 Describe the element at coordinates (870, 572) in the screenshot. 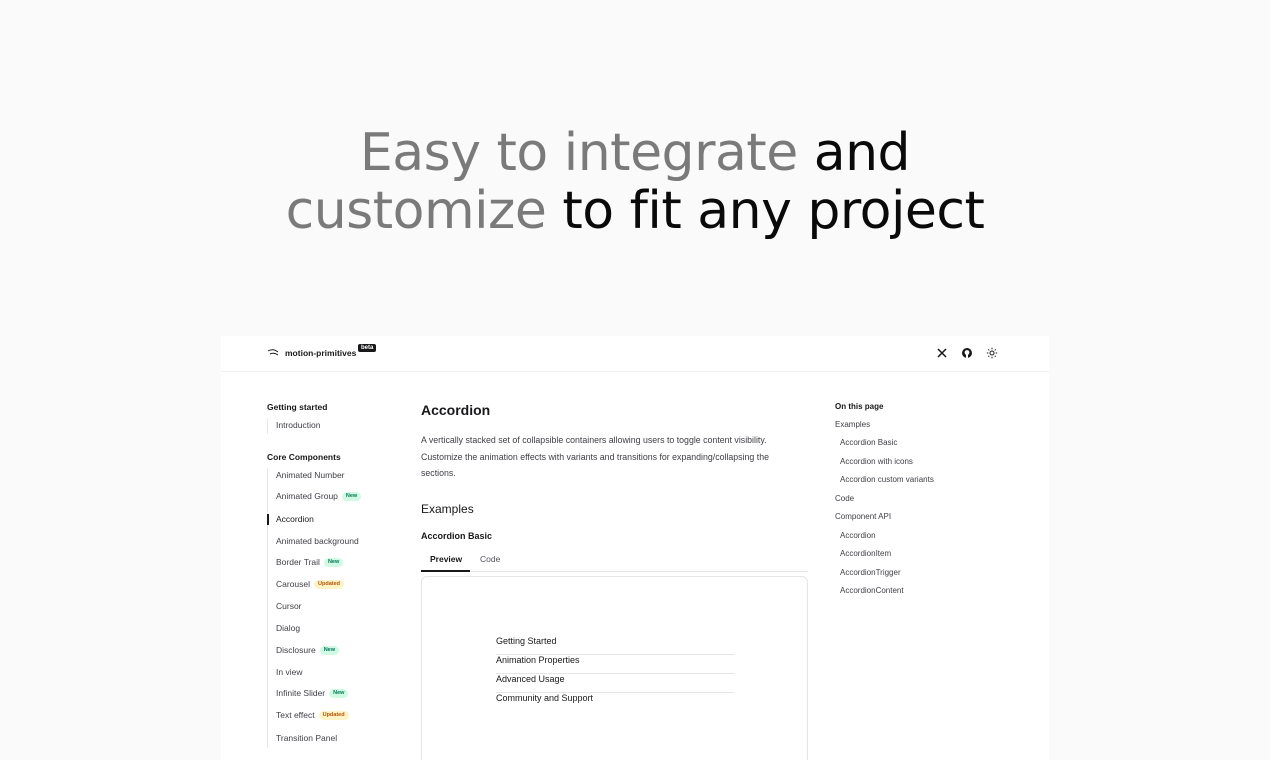

I see `toc-item-accordion-trigger: AccordionTrigger` at that location.